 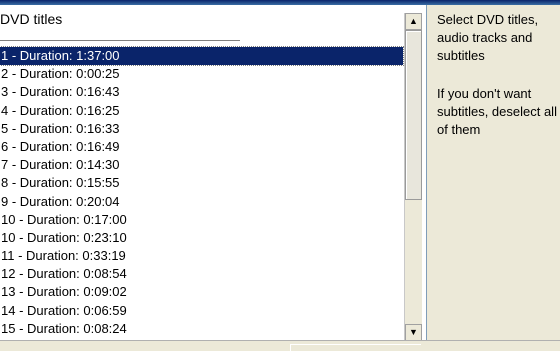 What do you see at coordinates (201, 111) in the screenshot?
I see `title-row: 4 - Duration: 0:16:25` at bounding box center [201, 111].